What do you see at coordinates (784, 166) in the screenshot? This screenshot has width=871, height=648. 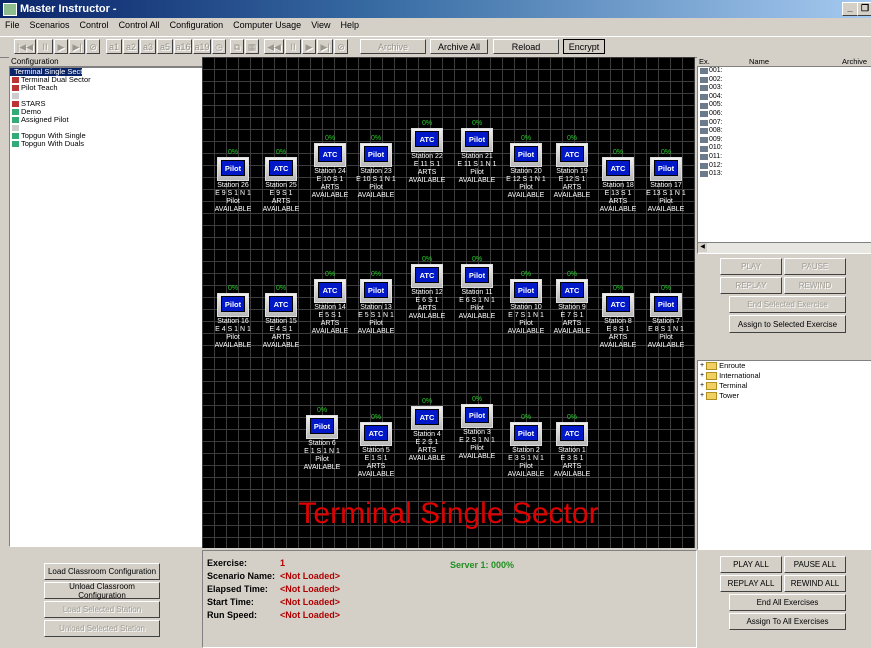 I see `exercise-row: 012:` at bounding box center [784, 166].